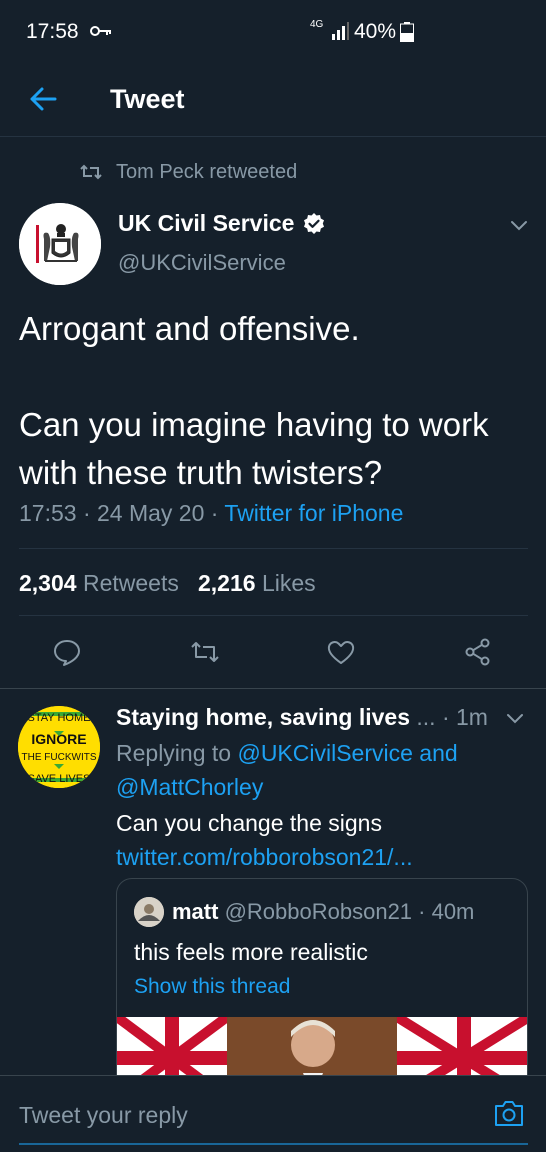  What do you see at coordinates (43, 99) in the screenshot?
I see `back-arrow-icon` at bounding box center [43, 99].